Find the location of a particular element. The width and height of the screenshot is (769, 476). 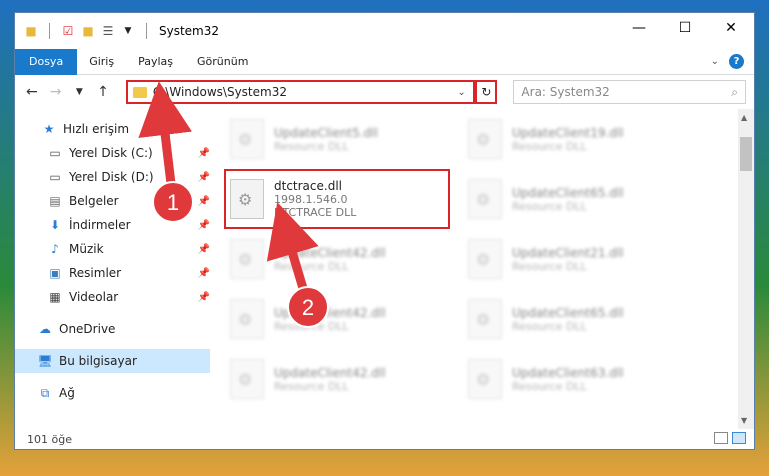

nav-music: ♪ Müzik 📌 is located at coordinates (112, 249).